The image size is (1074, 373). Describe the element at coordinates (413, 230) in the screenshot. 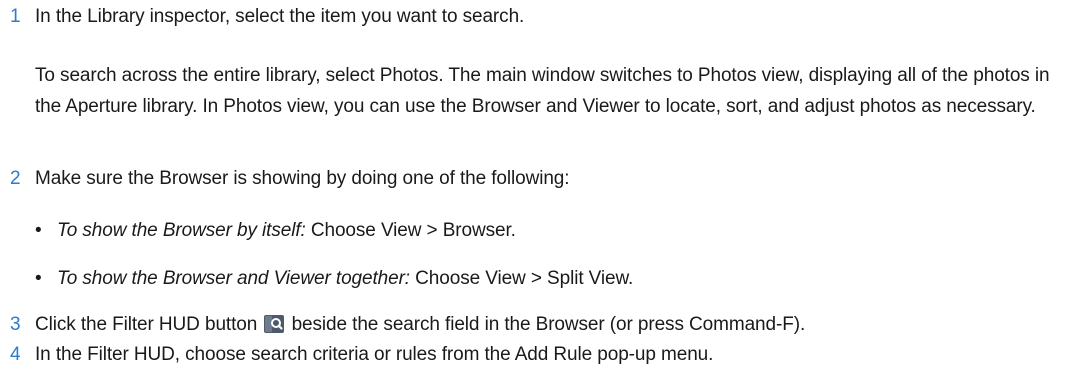

I see `bullet-text: Choose View > Browser.` at that location.